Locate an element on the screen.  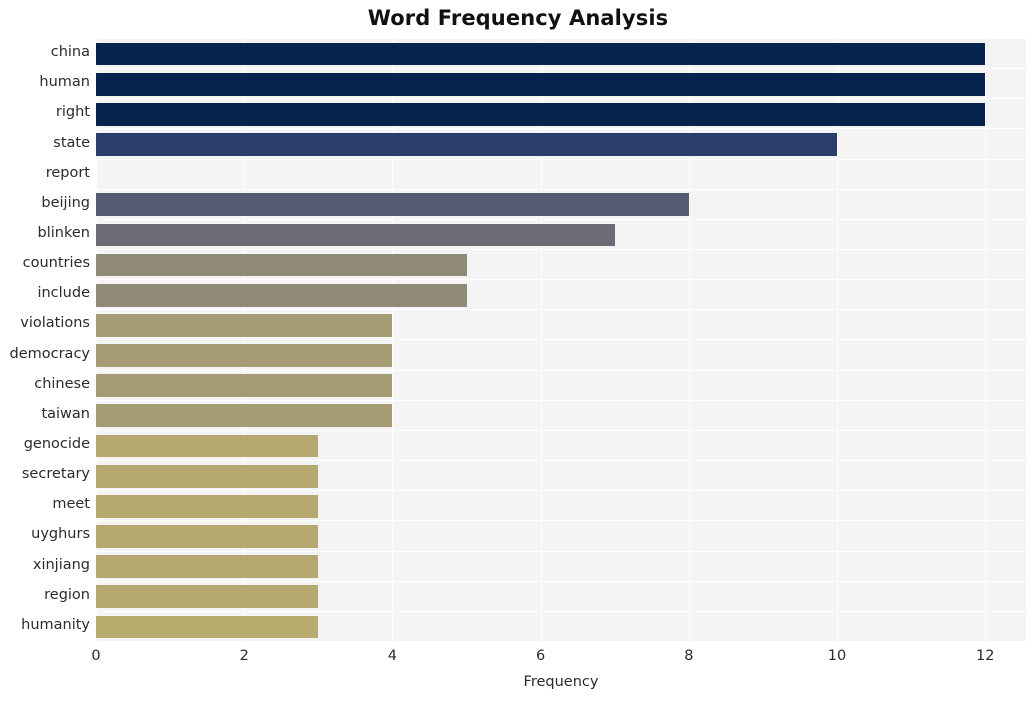
x-tick-label: 12 is located at coordinates (985, 656).